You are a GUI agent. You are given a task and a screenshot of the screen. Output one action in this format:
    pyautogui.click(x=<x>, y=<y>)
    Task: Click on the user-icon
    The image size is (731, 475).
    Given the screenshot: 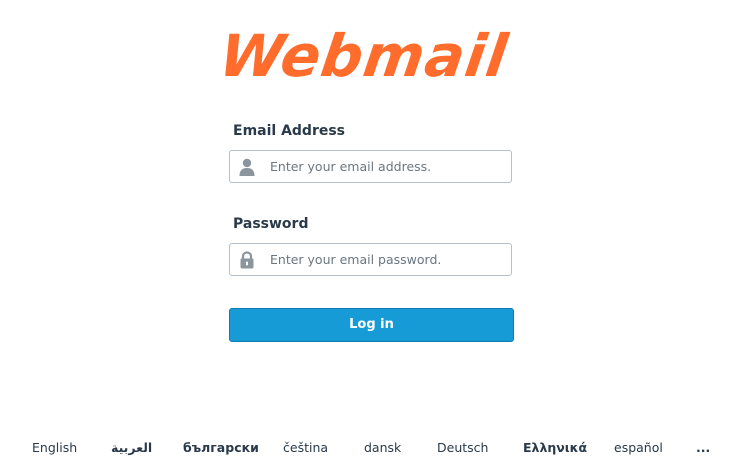 What is the action you would take?
    pyautogui.click(x=247, y=167)
    